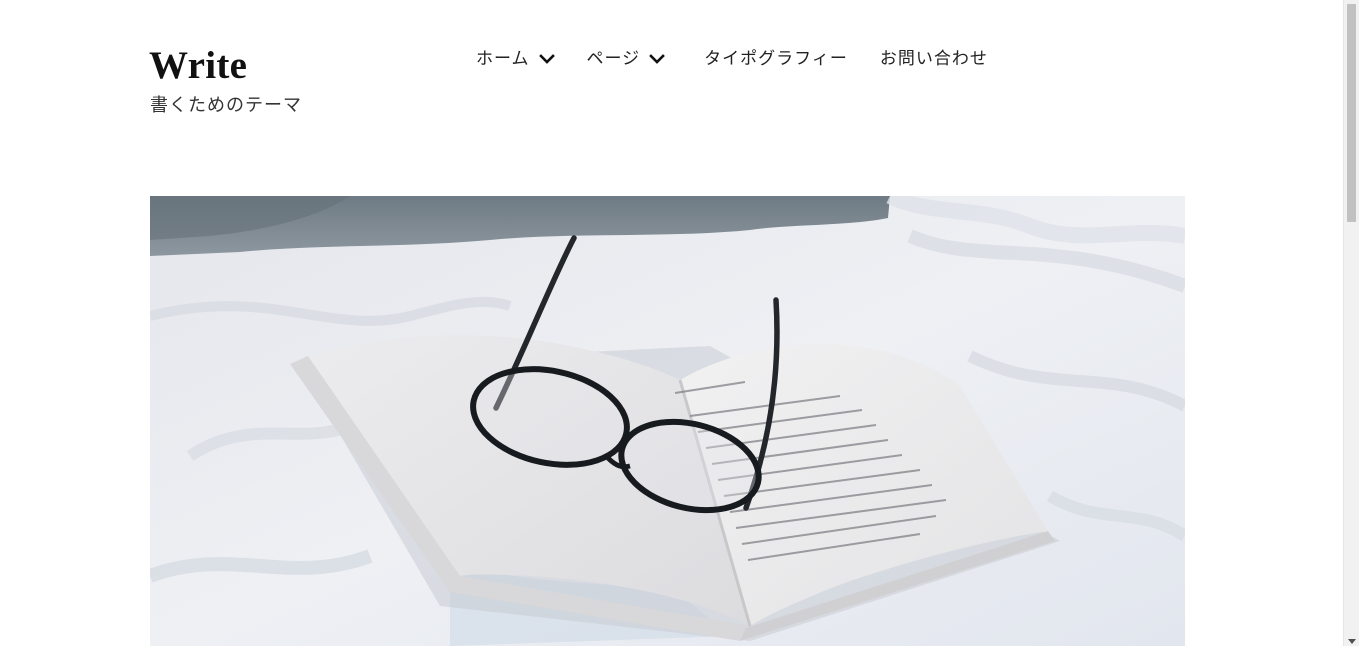 The image size is (1359, 646). I want to click on nav-item-typography: タイポグラフィー, so click(776, 59).